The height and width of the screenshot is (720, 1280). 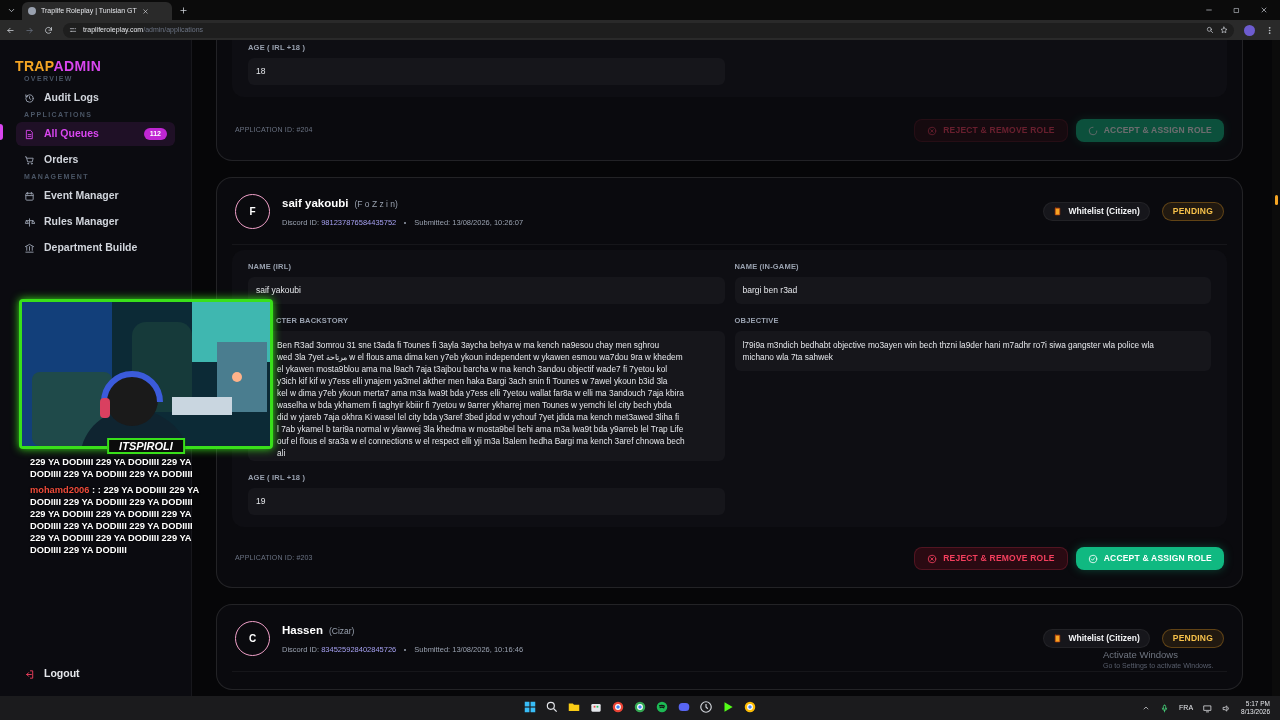 What do you see at coordinates (552, 707) in the screenshot?
I see `search-icon` at bounding box center [552, 707].